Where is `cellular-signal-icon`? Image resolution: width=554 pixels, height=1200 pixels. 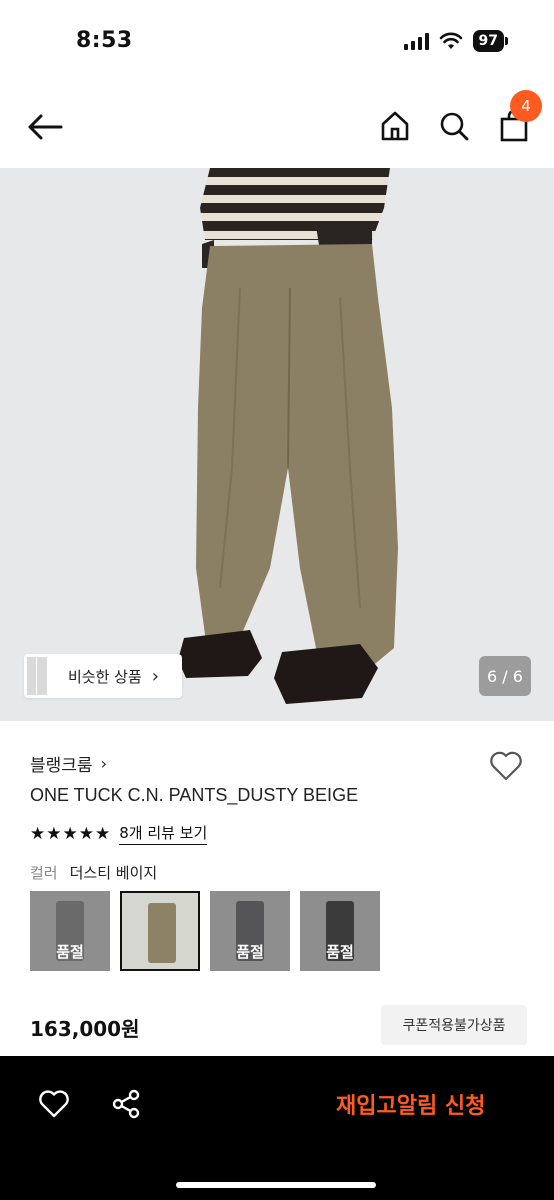
cellular-signal-icon is located at coordinates (416, 41).